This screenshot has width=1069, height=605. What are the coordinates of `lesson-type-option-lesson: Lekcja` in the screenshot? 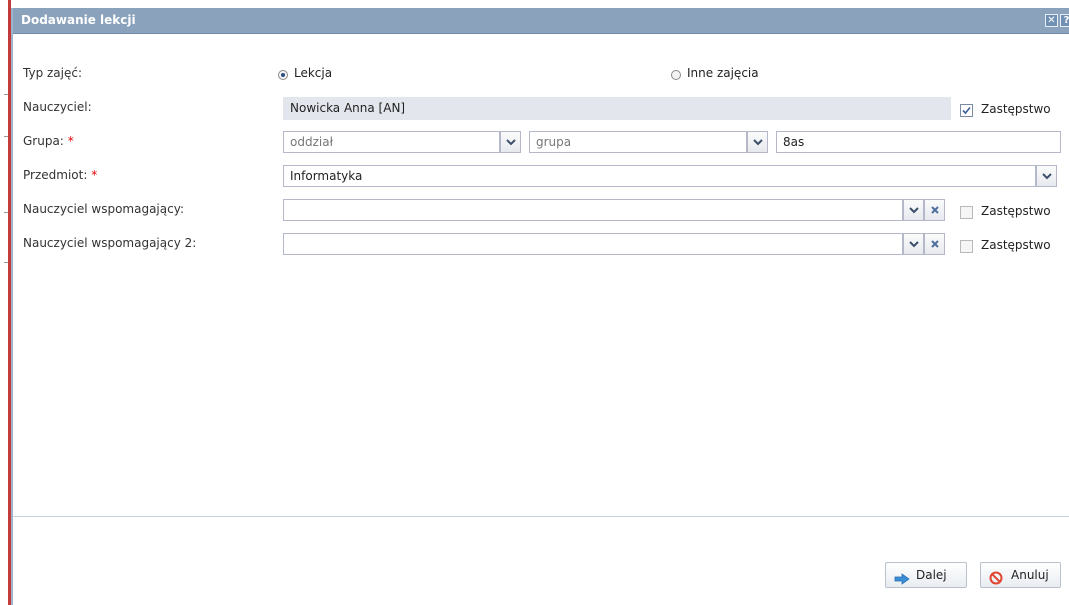 It's located at (313, 73).